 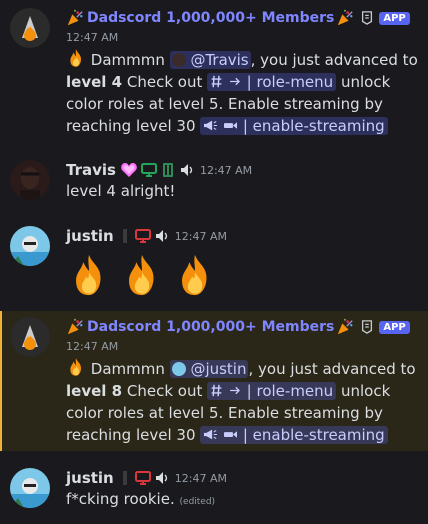 I want to click on user-mention: @Travis, so click(x=210, y=60).